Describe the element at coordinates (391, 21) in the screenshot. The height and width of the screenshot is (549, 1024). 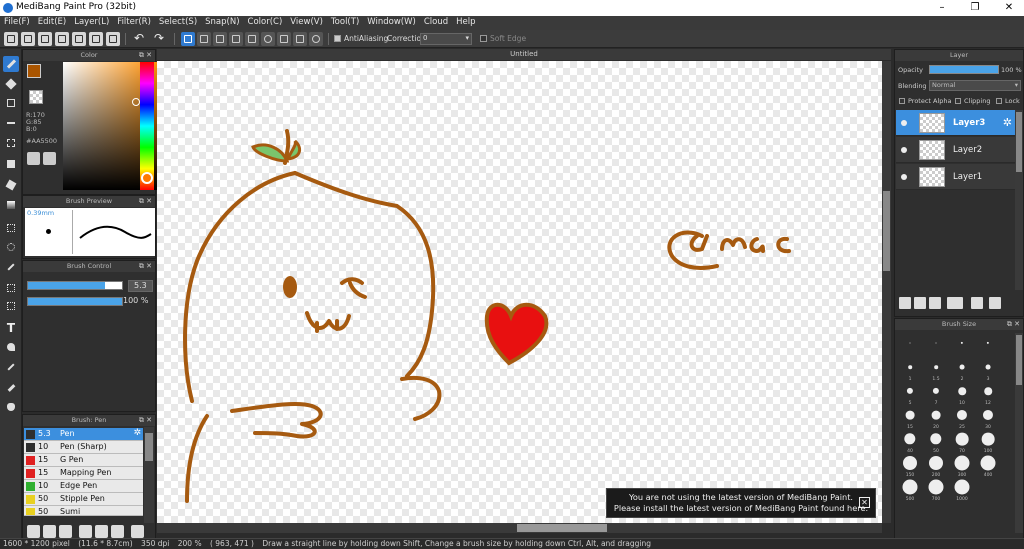
I see `menu-window: Window(W)` at that location.